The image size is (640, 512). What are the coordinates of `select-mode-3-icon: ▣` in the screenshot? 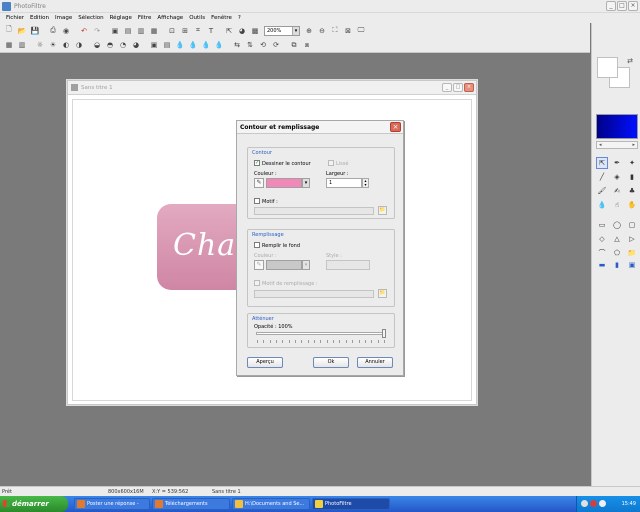 It's located at (632, 265).